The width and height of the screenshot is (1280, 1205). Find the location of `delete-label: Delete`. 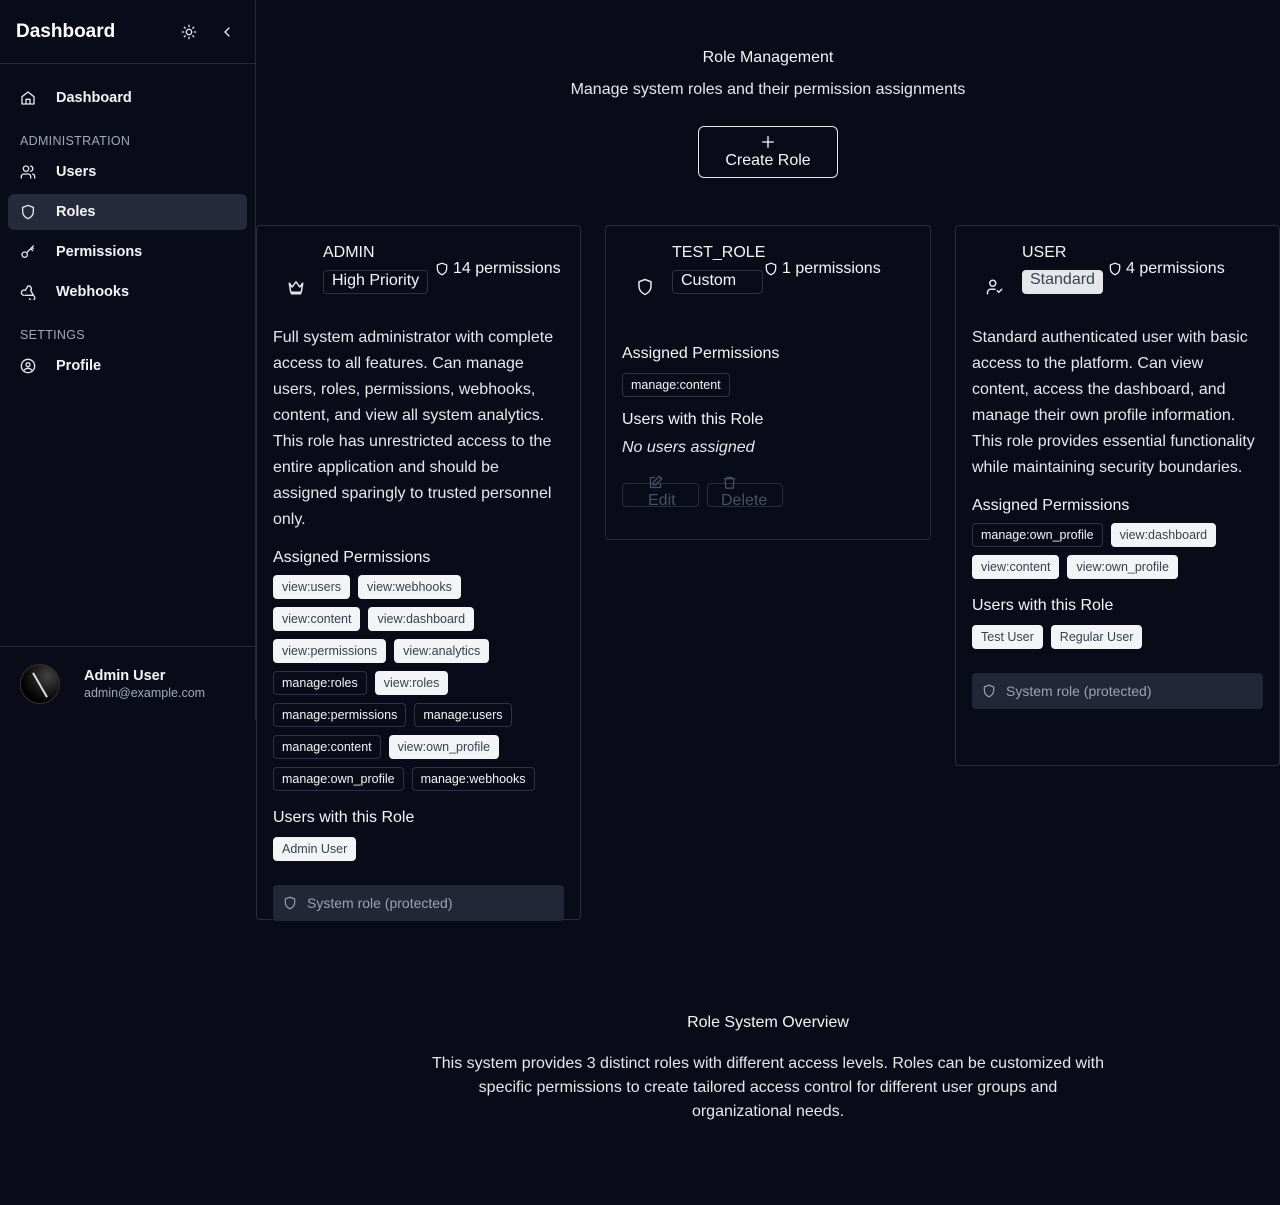

delete-label: Delete is located at coordinates (744, 500).